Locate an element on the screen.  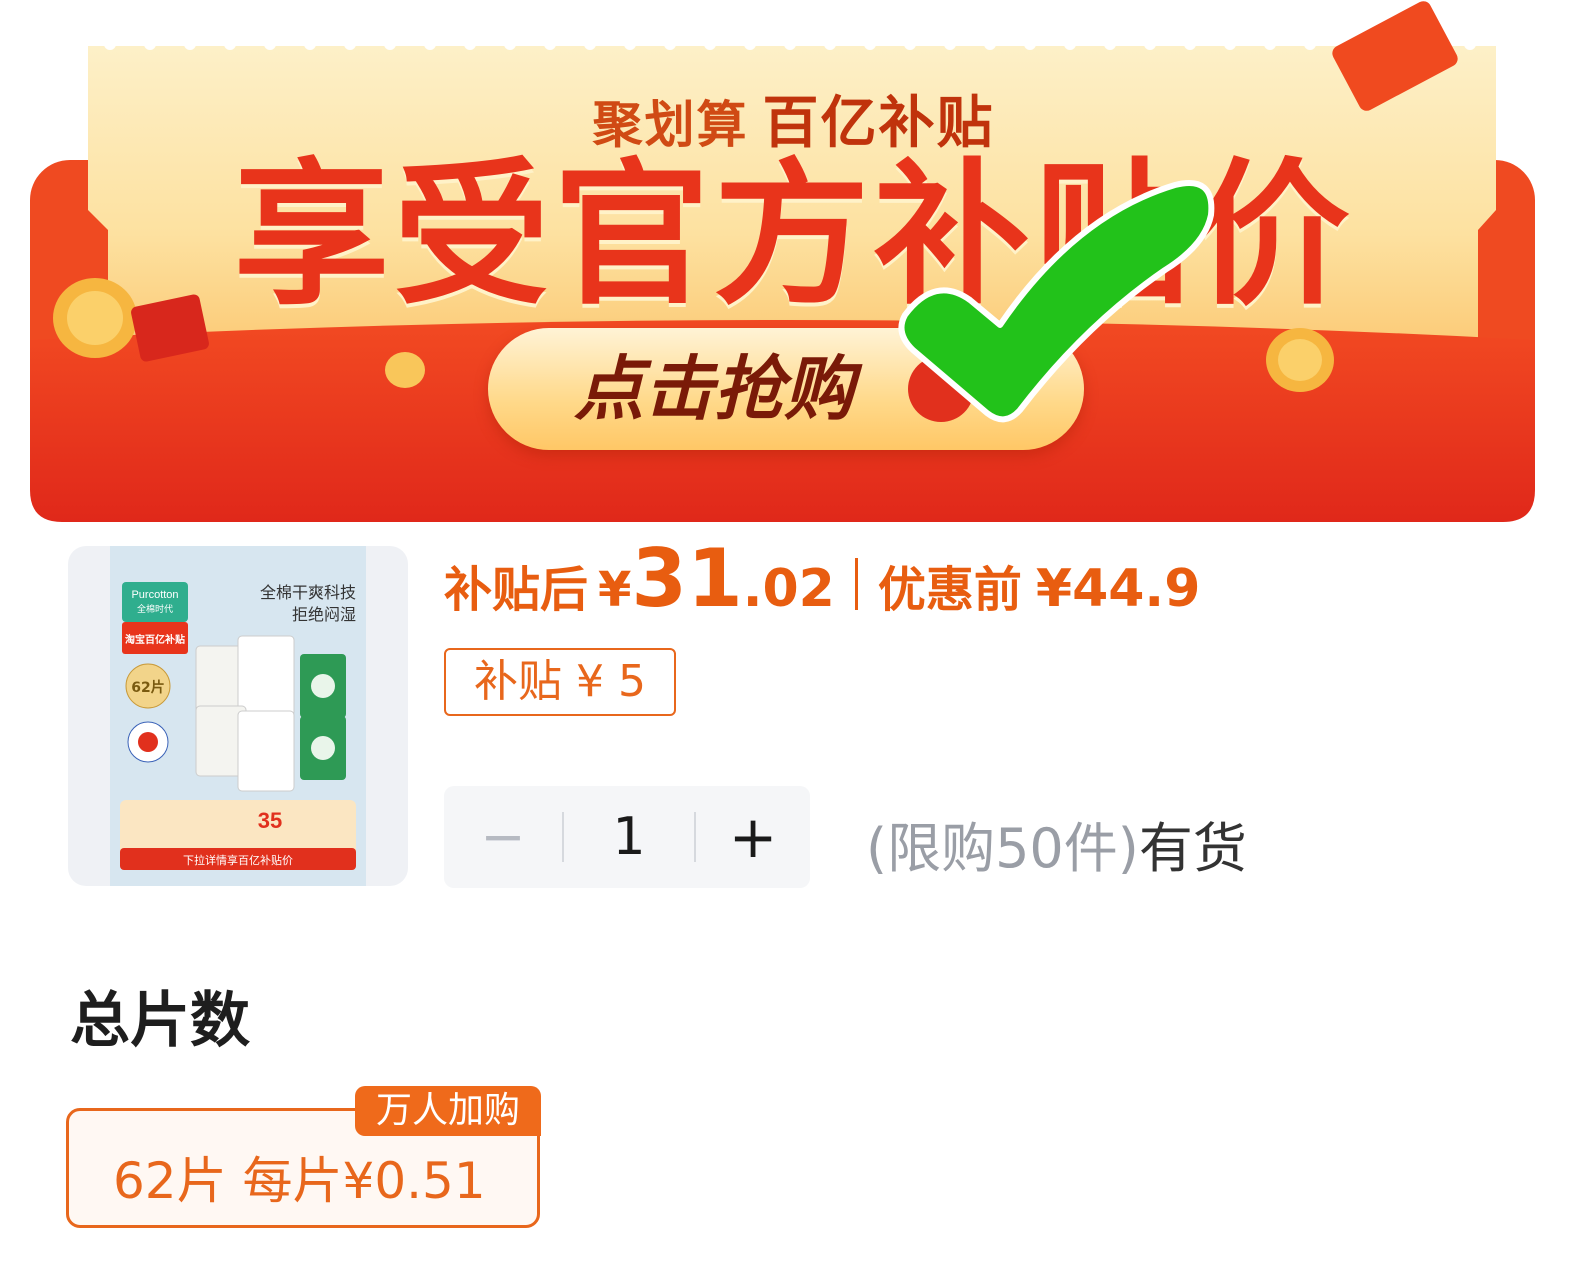
price-before-value: ¥44.9 is located at coordinates (1118, 589).